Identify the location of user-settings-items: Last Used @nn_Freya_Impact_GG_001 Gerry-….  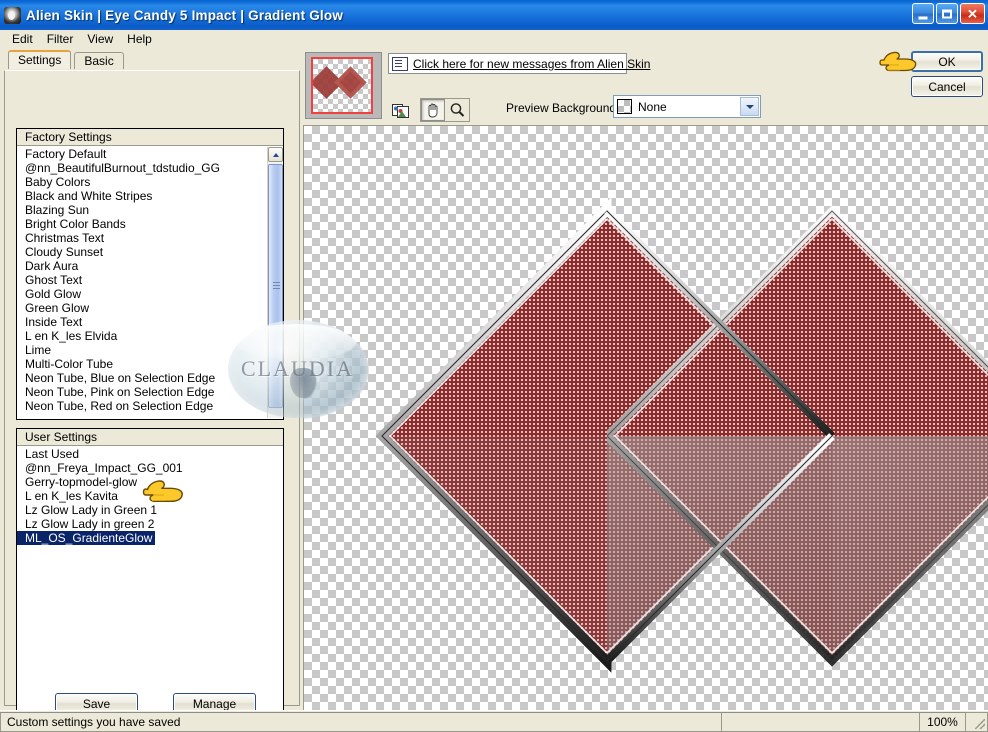
(150, 582).